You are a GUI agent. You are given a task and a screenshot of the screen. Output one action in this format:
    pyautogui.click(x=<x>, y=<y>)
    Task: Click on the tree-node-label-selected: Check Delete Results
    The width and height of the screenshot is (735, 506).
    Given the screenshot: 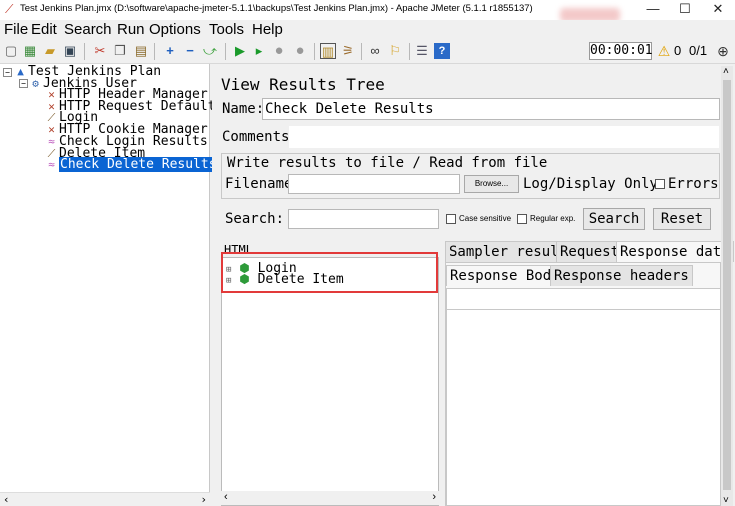 What is the action you would take?
    pyautogui.click(x=138, y=164)
    